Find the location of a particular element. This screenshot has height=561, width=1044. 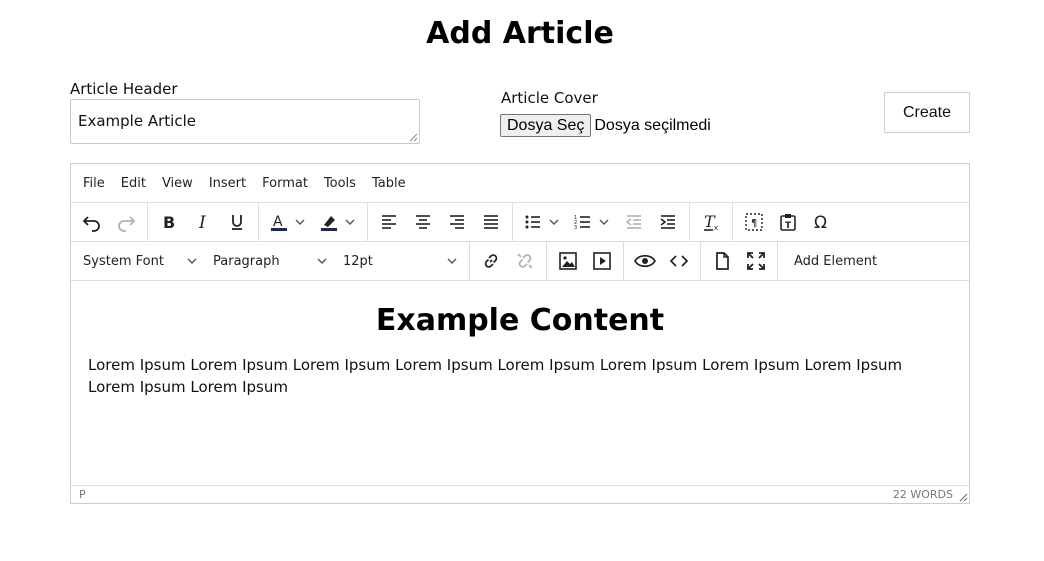

image-icon is located at coordinates (568, 261).